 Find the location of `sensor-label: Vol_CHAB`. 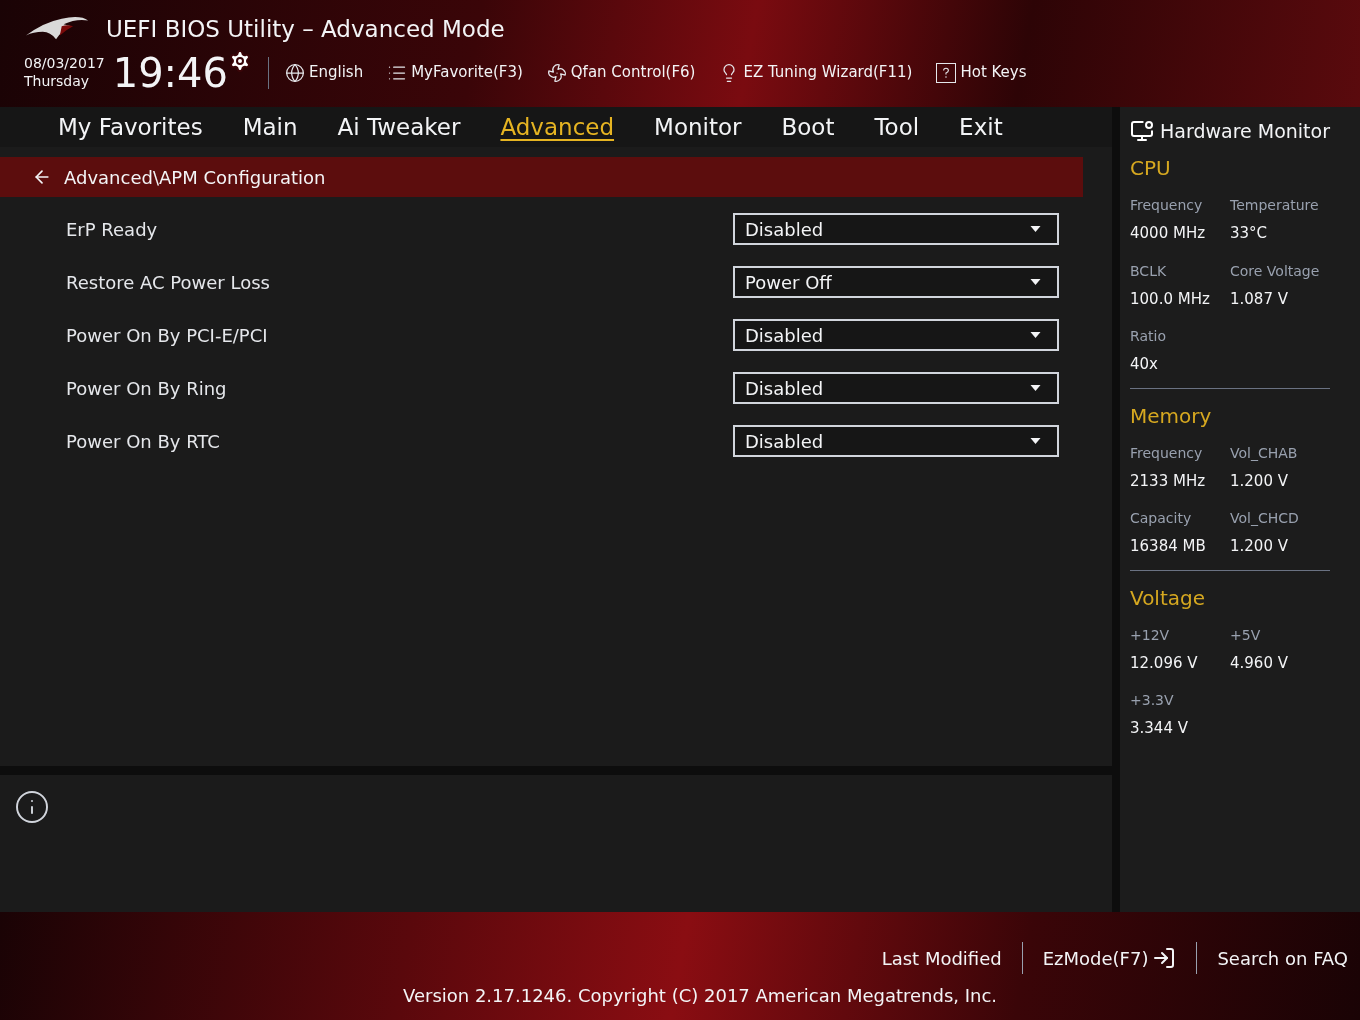

sensor-label: Vol_CHAB is located at coordinates (1264, 453).